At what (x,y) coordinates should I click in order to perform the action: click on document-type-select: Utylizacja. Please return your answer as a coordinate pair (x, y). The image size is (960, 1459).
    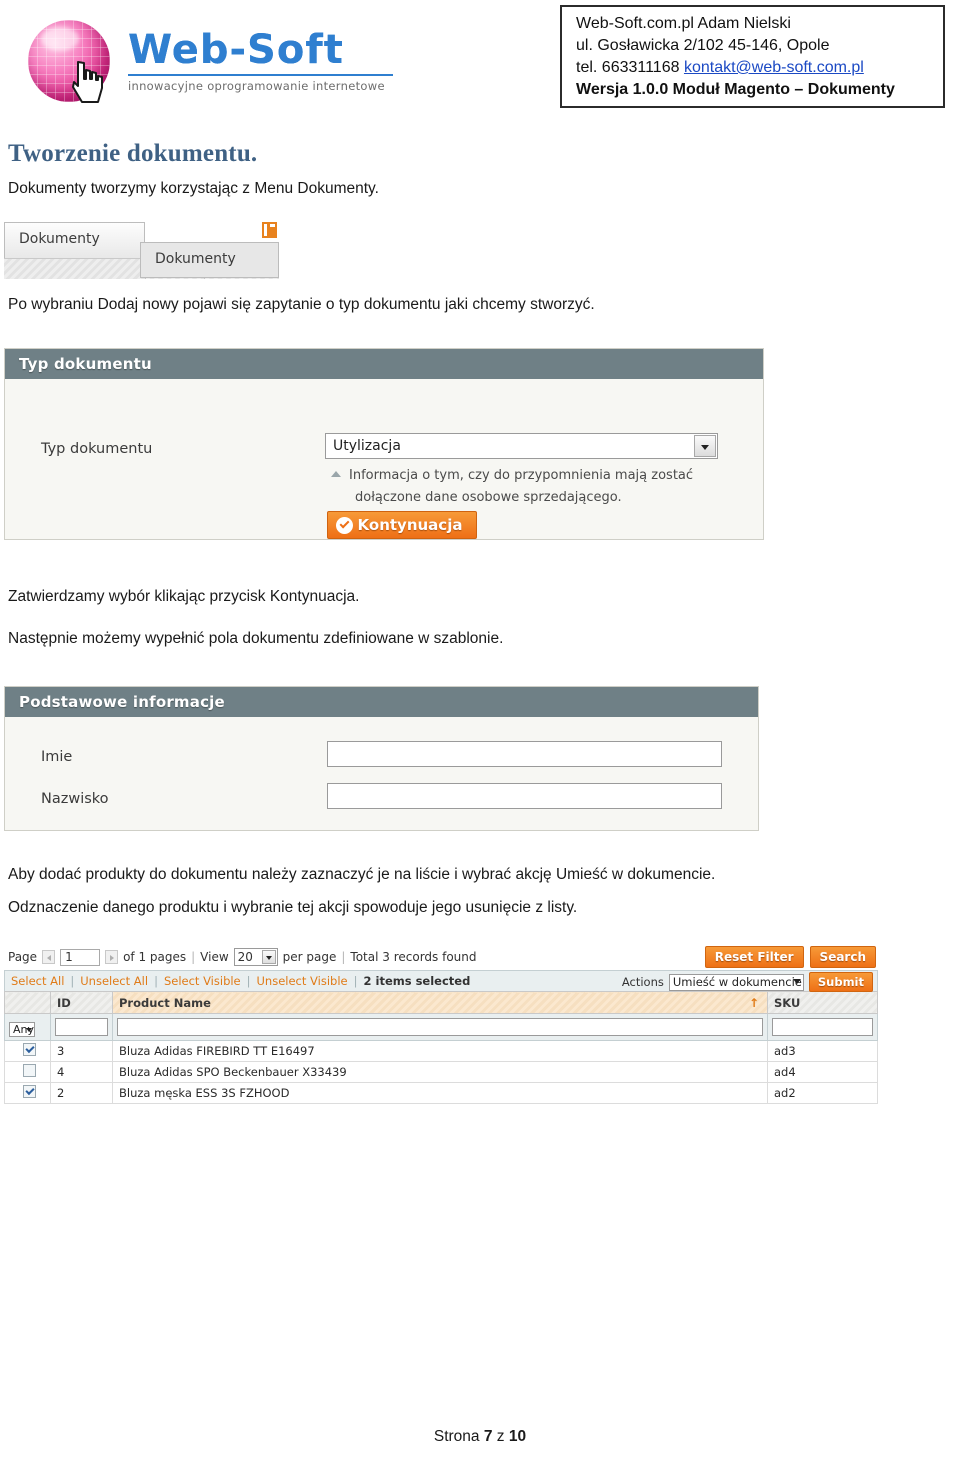
    Looking at the image, I should click on (521, 446).